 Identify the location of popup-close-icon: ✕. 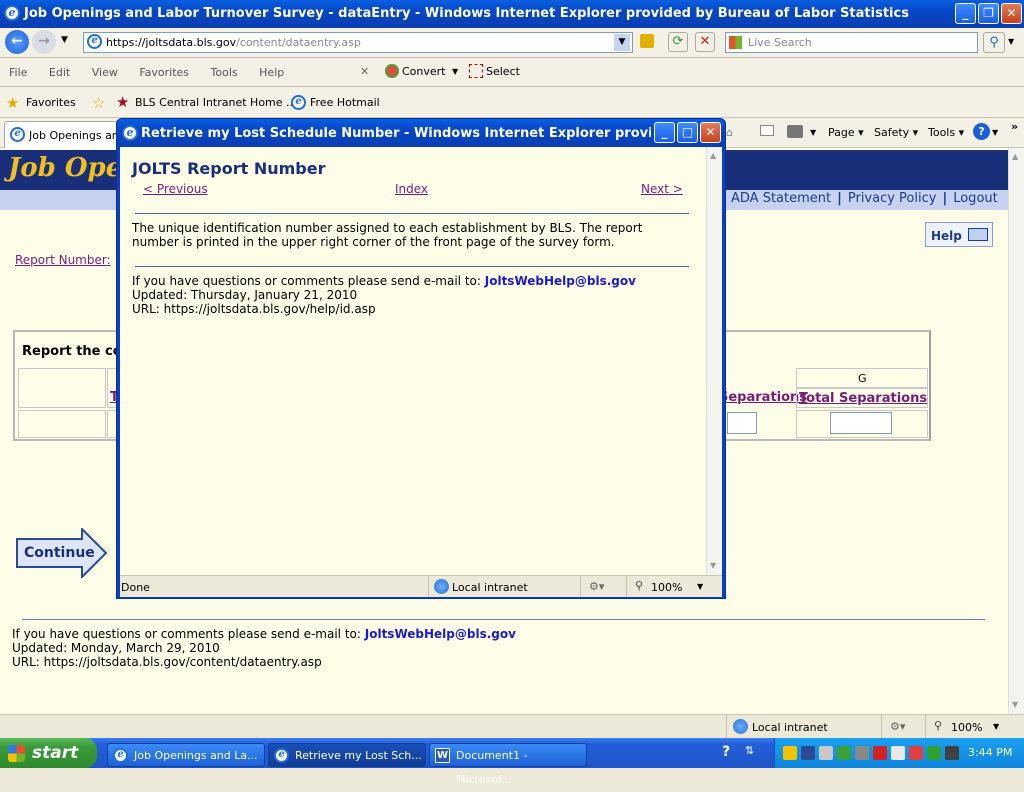
(710, 132).